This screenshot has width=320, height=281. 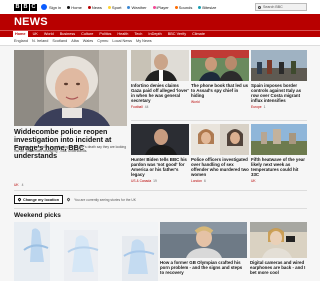 I want to click on weekend-feature-image, so click(x=86, y=251).